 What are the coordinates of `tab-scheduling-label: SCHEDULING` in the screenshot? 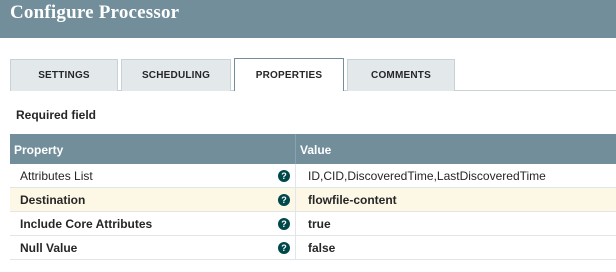 It's located at (176, 75).